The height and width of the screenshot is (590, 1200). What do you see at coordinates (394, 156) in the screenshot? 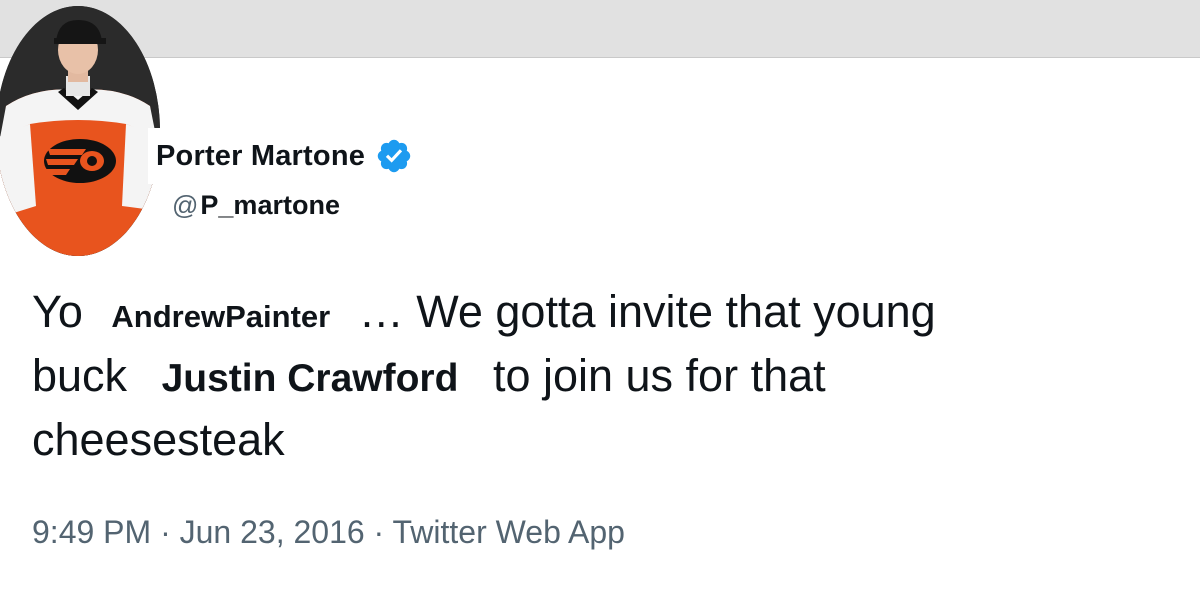
I see `verified-badge-icon` at bounding box center [394, 156].